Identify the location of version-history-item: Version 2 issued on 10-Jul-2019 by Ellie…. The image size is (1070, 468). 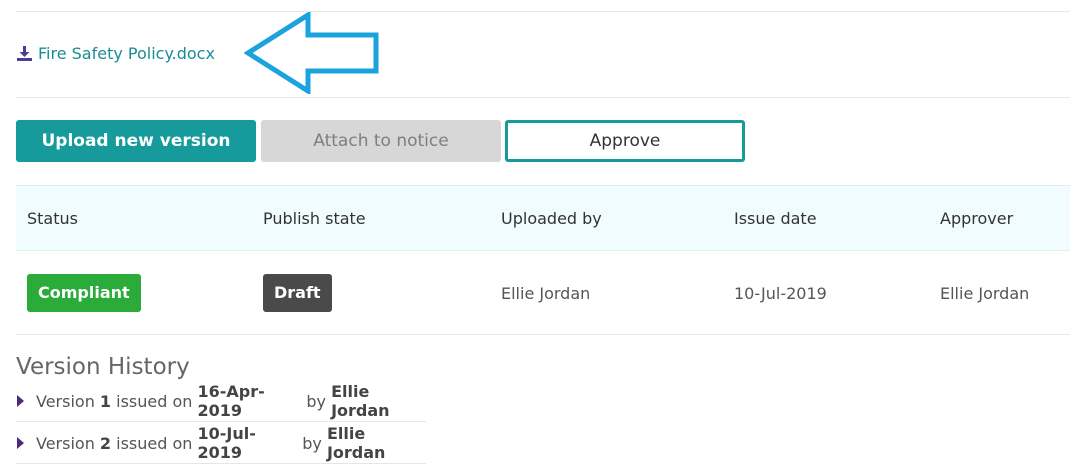
(221, 443).